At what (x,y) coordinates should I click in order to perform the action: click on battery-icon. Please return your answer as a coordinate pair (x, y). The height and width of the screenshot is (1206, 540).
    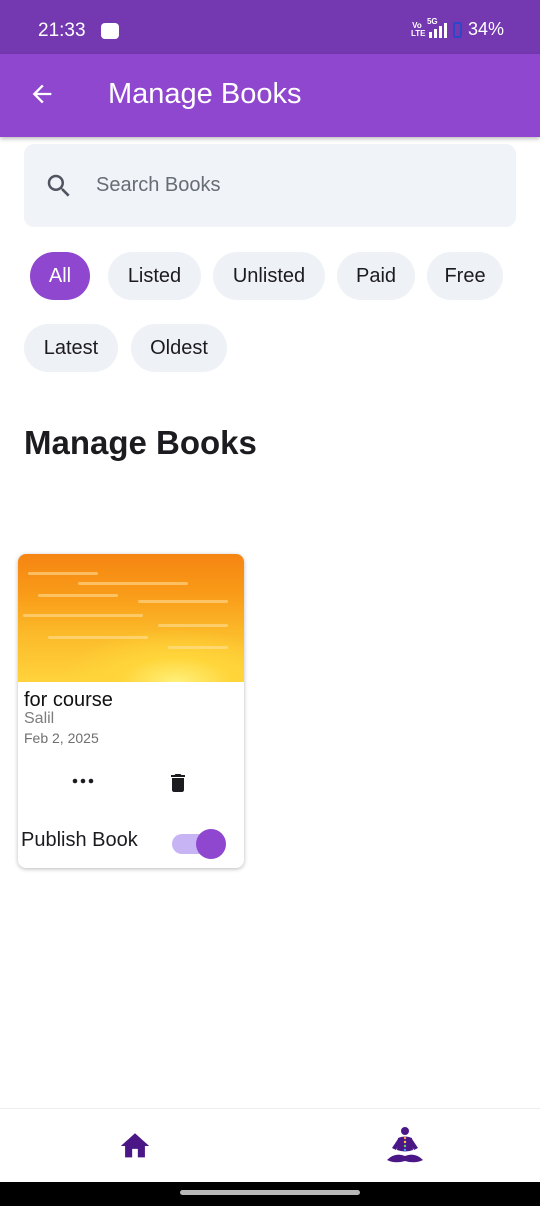
    Looking at the image, I should click on (457, 29).